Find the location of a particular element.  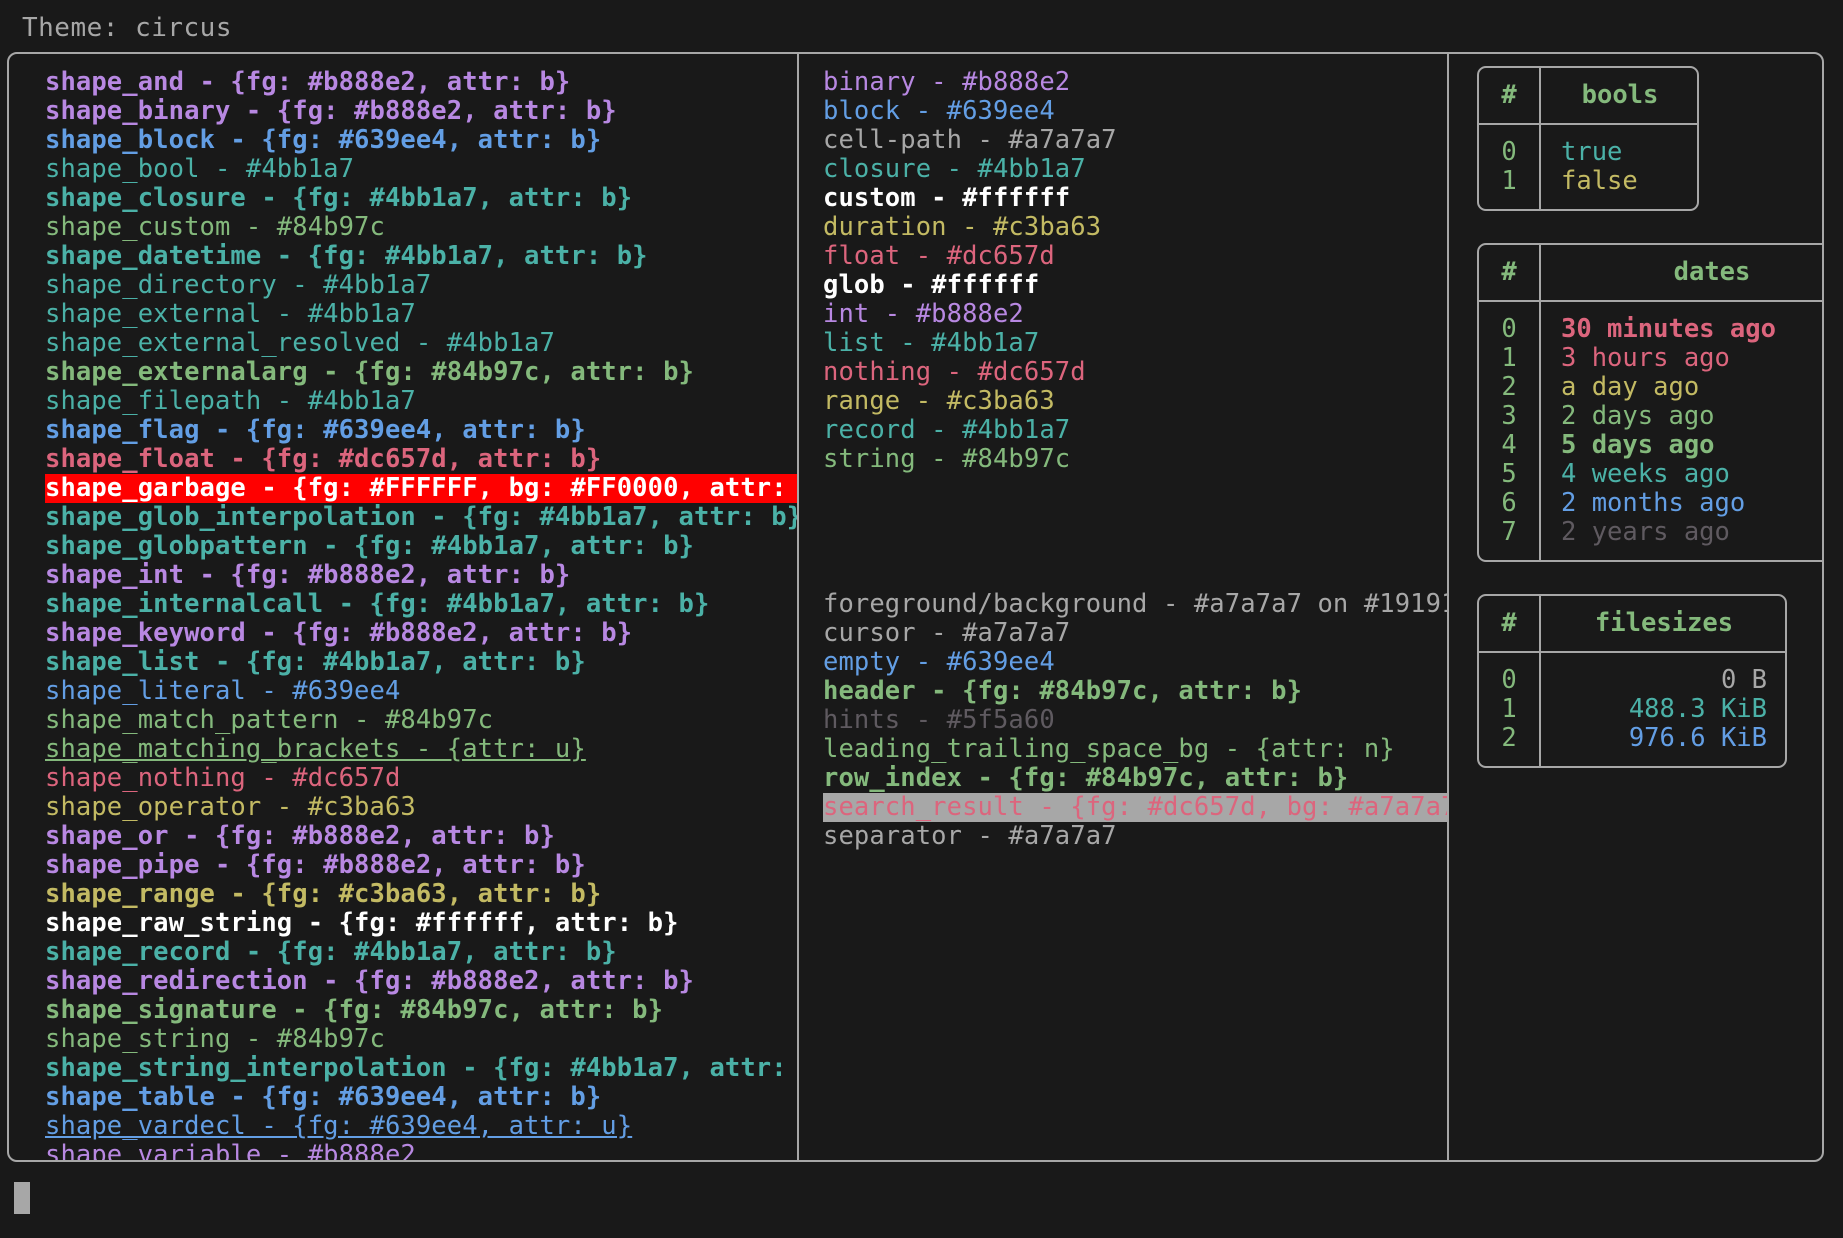

left_column-line: shape_custom - #84b97c is located at coordinates (215, 227).